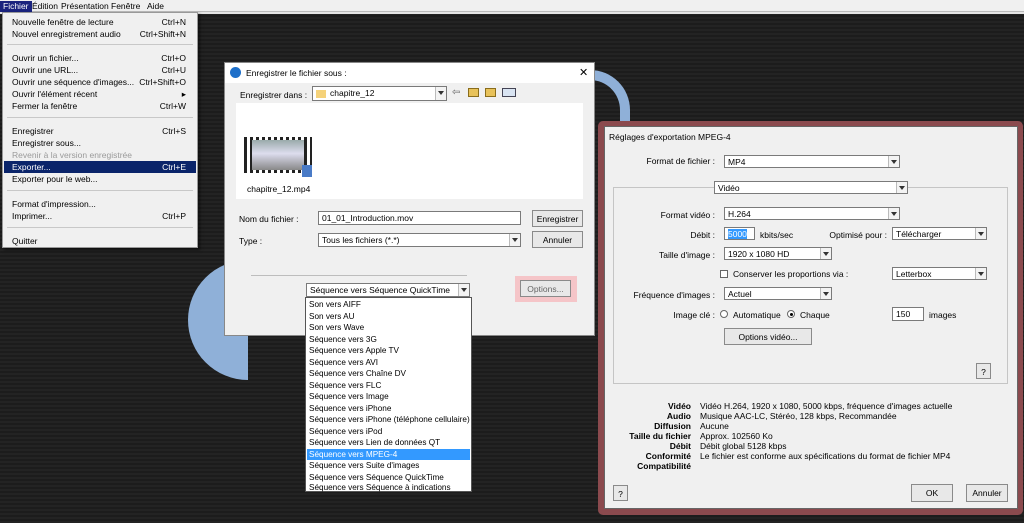  I want to click on menu-item-new-audio: Nouvel enregistrement audio Ctrl+Shift+N, so click(100, 34).